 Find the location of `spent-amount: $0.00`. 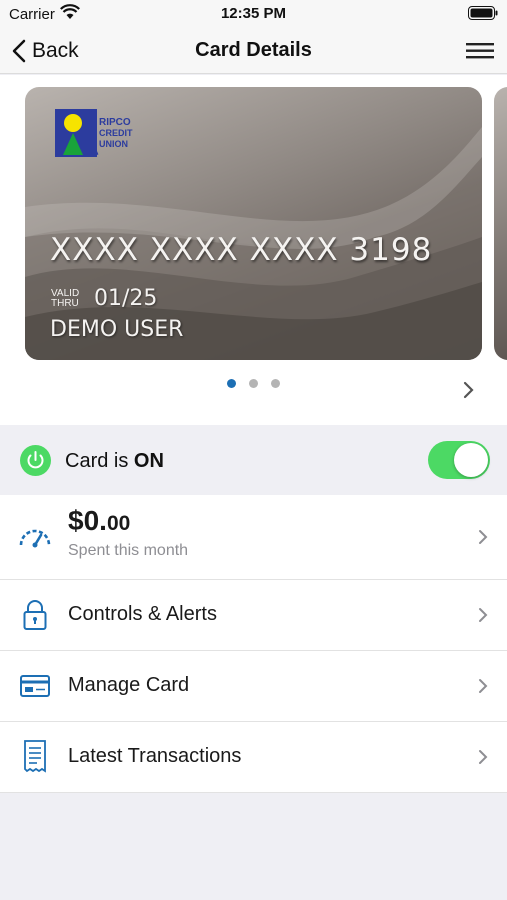

spent-amount: $0.00 is located at coordinates (99, 520).